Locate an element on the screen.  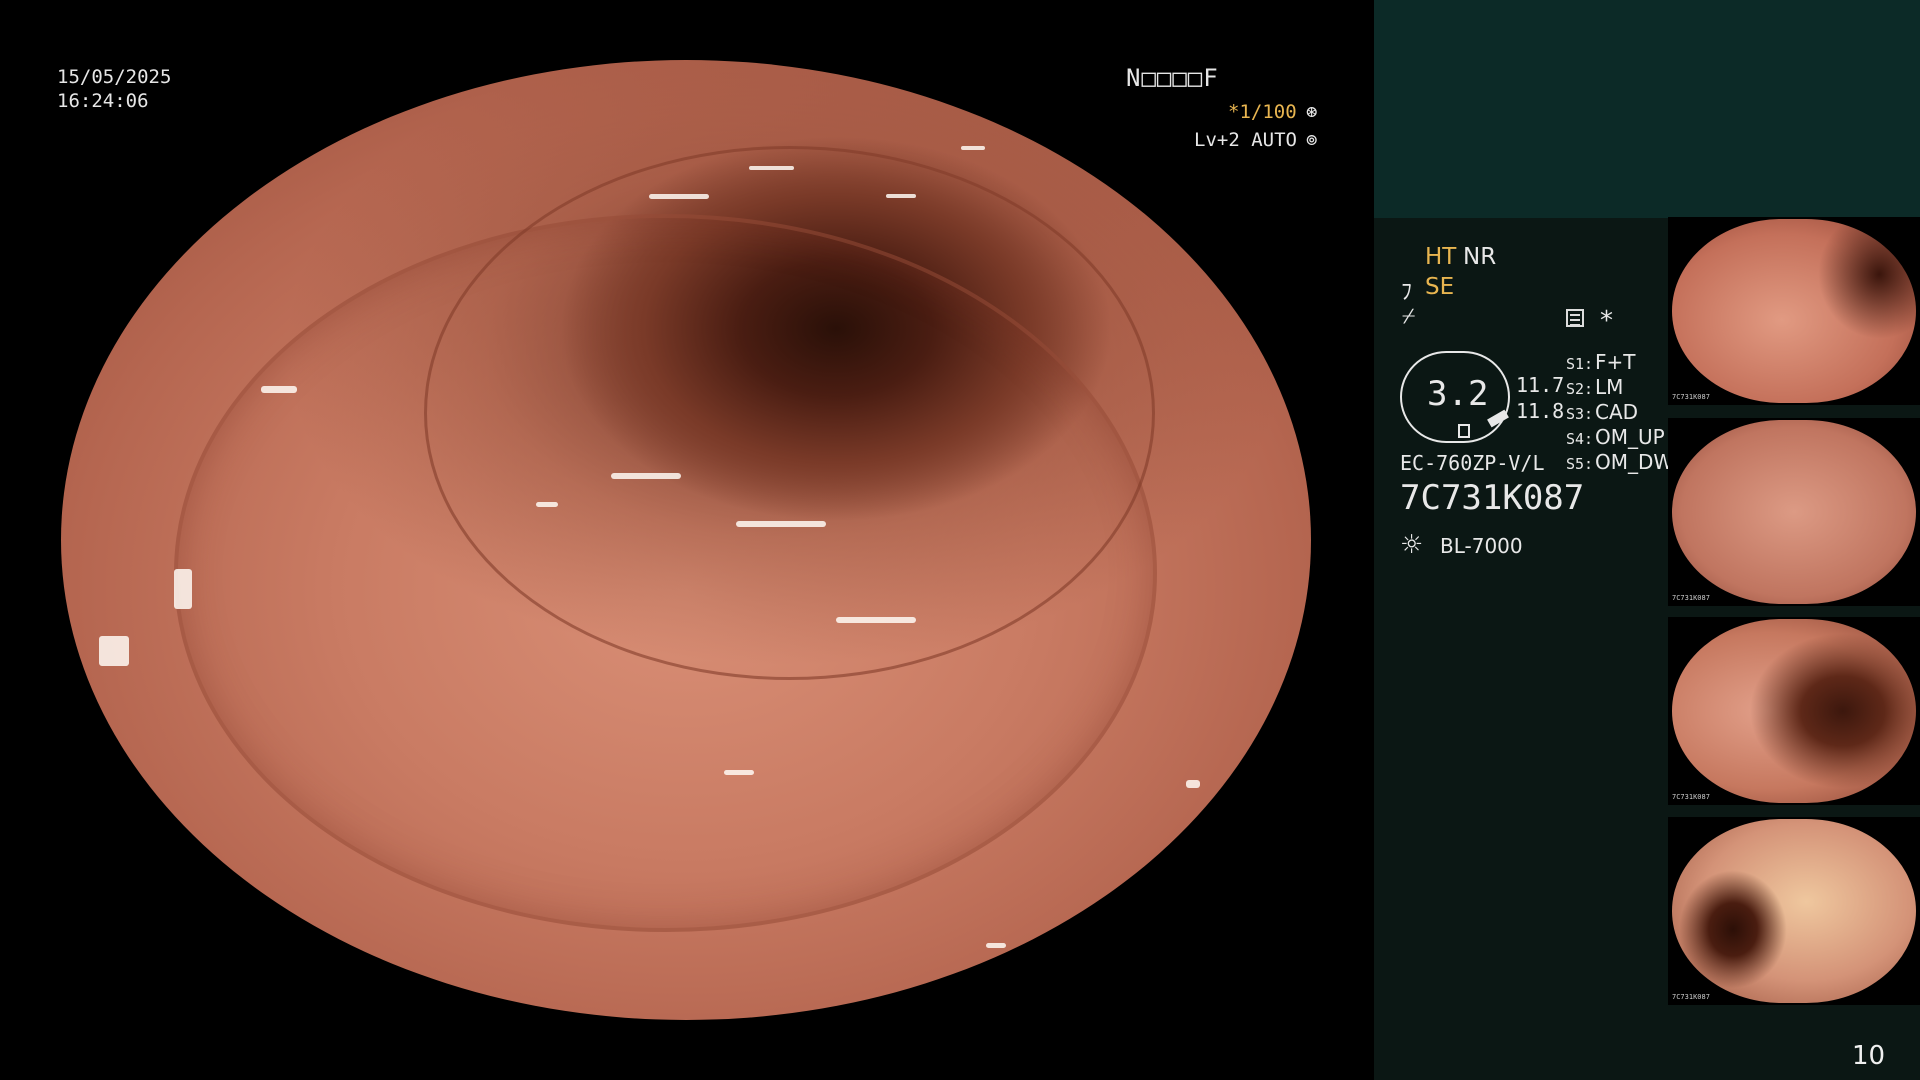
setting-value-2: LM is located at coordinates (1609, 387).